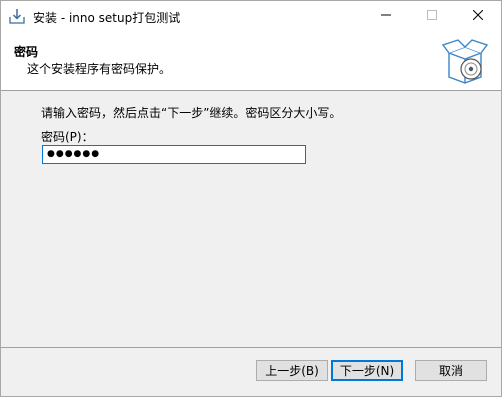 Image resolution: width=502 pixels, height=397 pixels. I want to click on password-label: 密码(P)：, so click(67, 137).